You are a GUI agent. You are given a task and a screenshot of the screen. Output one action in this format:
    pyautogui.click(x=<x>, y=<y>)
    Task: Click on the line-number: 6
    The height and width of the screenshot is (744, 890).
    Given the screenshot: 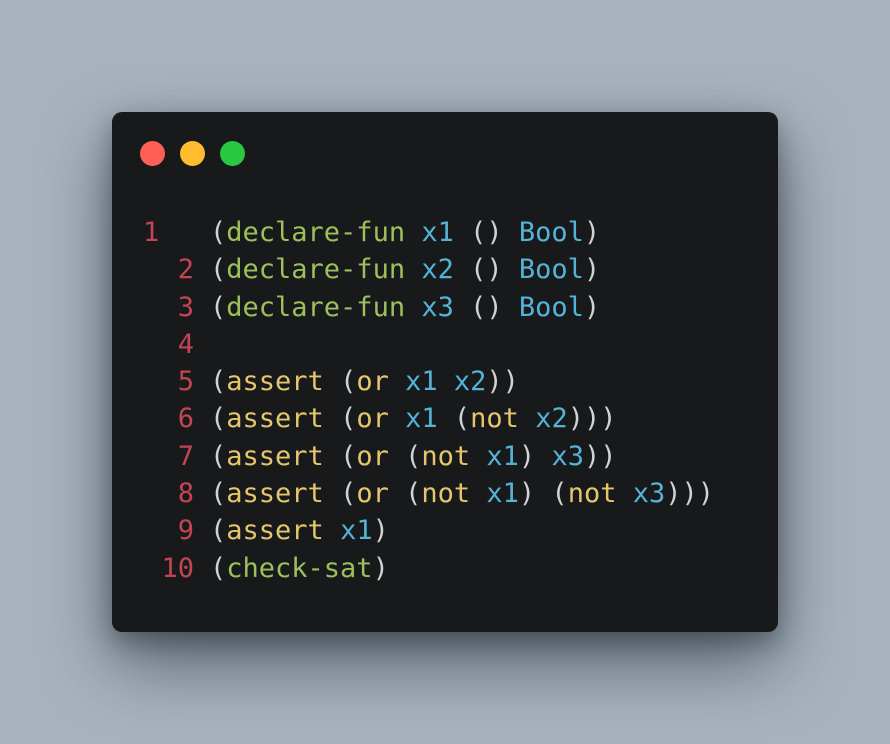 What is the action you would take?
    pyautogui.click(x=185, y=419)
    